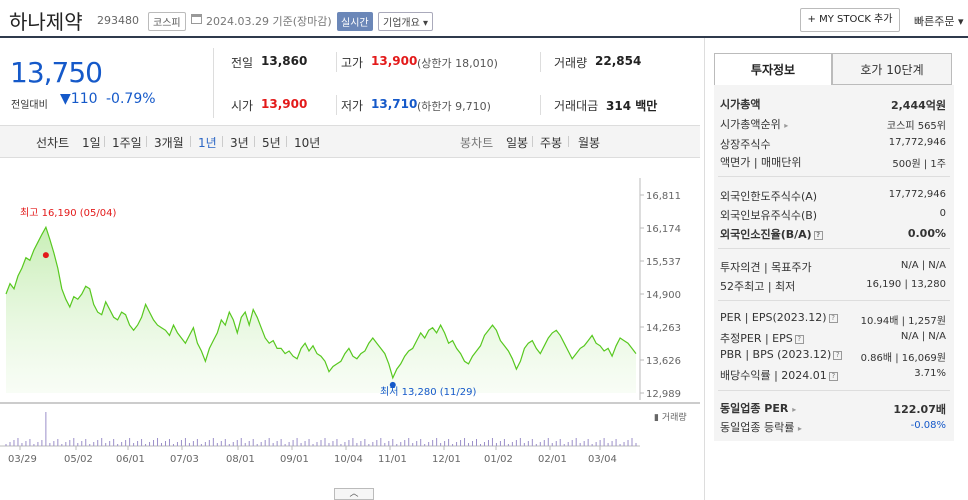 Image resolution: width=968 pixels, height=500 pixels. I want to click on per-eps-value: 10.94배 | 1,257원, so click(903, 321).